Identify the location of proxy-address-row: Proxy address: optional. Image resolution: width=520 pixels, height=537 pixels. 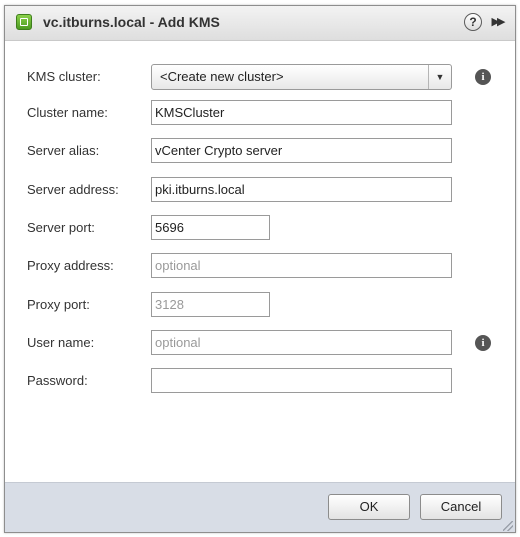
(260, 267).